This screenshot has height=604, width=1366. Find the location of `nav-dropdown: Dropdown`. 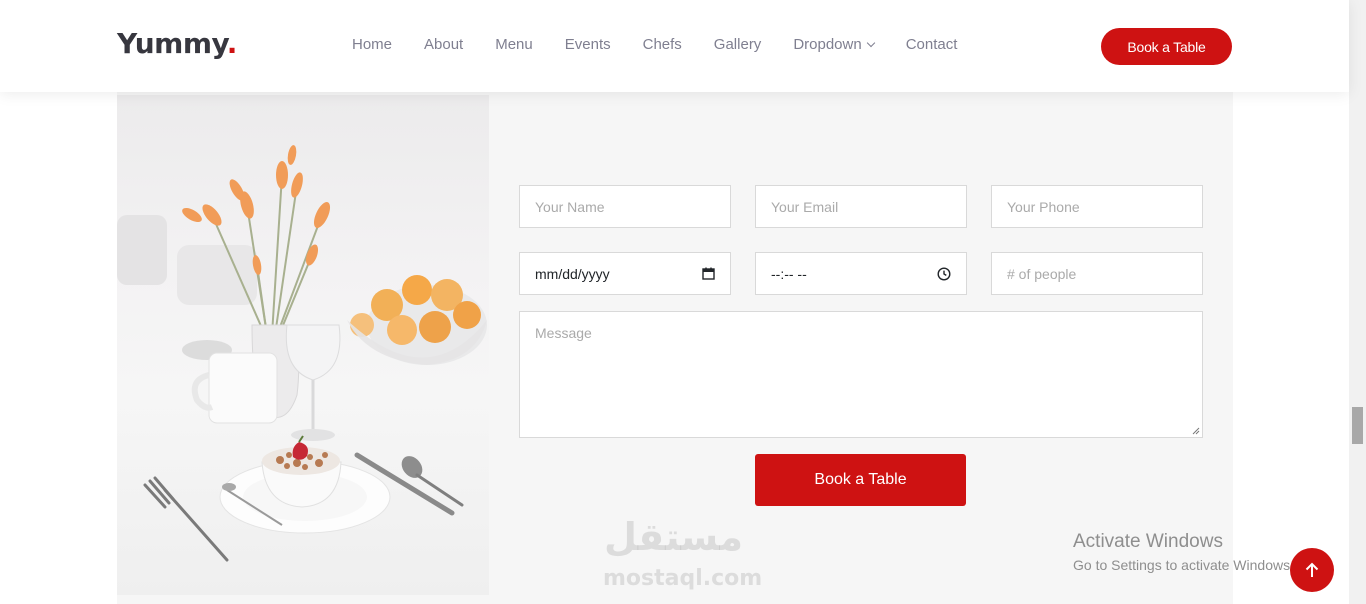

nav-dropdown: Dropdown is located at coordinates (833, 44).